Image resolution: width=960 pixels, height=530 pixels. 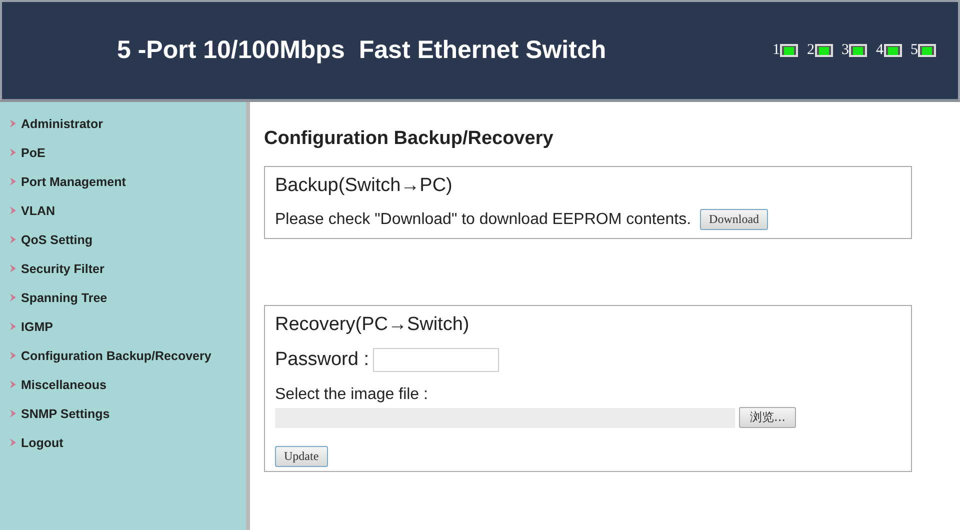 What do you see at coordinates (435, 360) in the screenshot?
I see `password-field` at bounding box center [435, 360].